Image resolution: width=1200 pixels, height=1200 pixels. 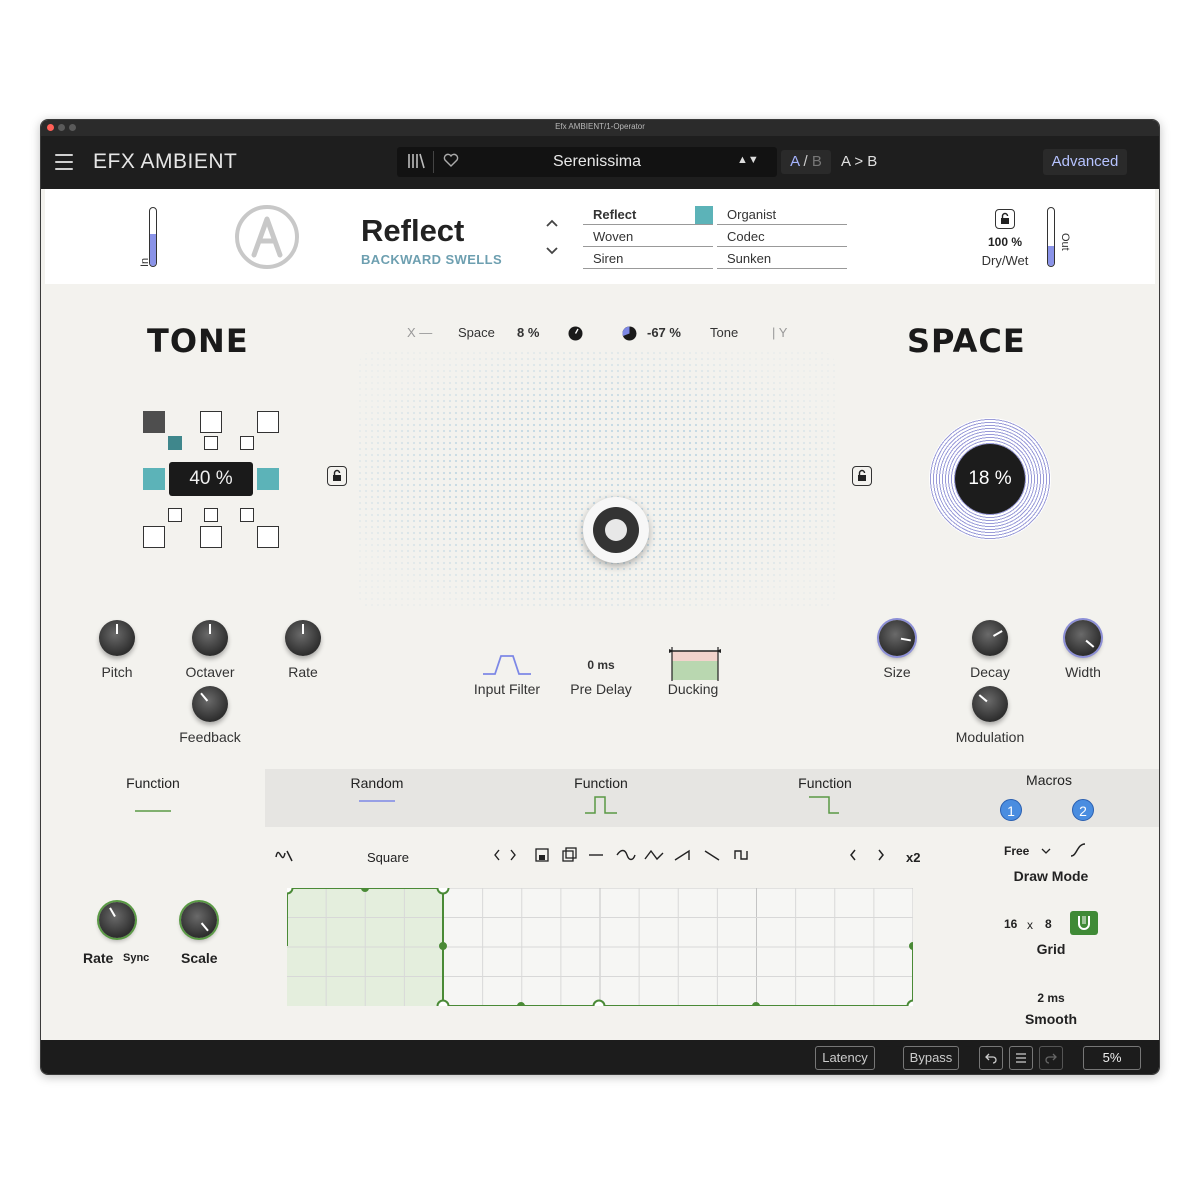 What do you see at coordinates (1021, 1058) in the screenshot?
I see `history-menu-icon` at bounding box center [1021, 1058].